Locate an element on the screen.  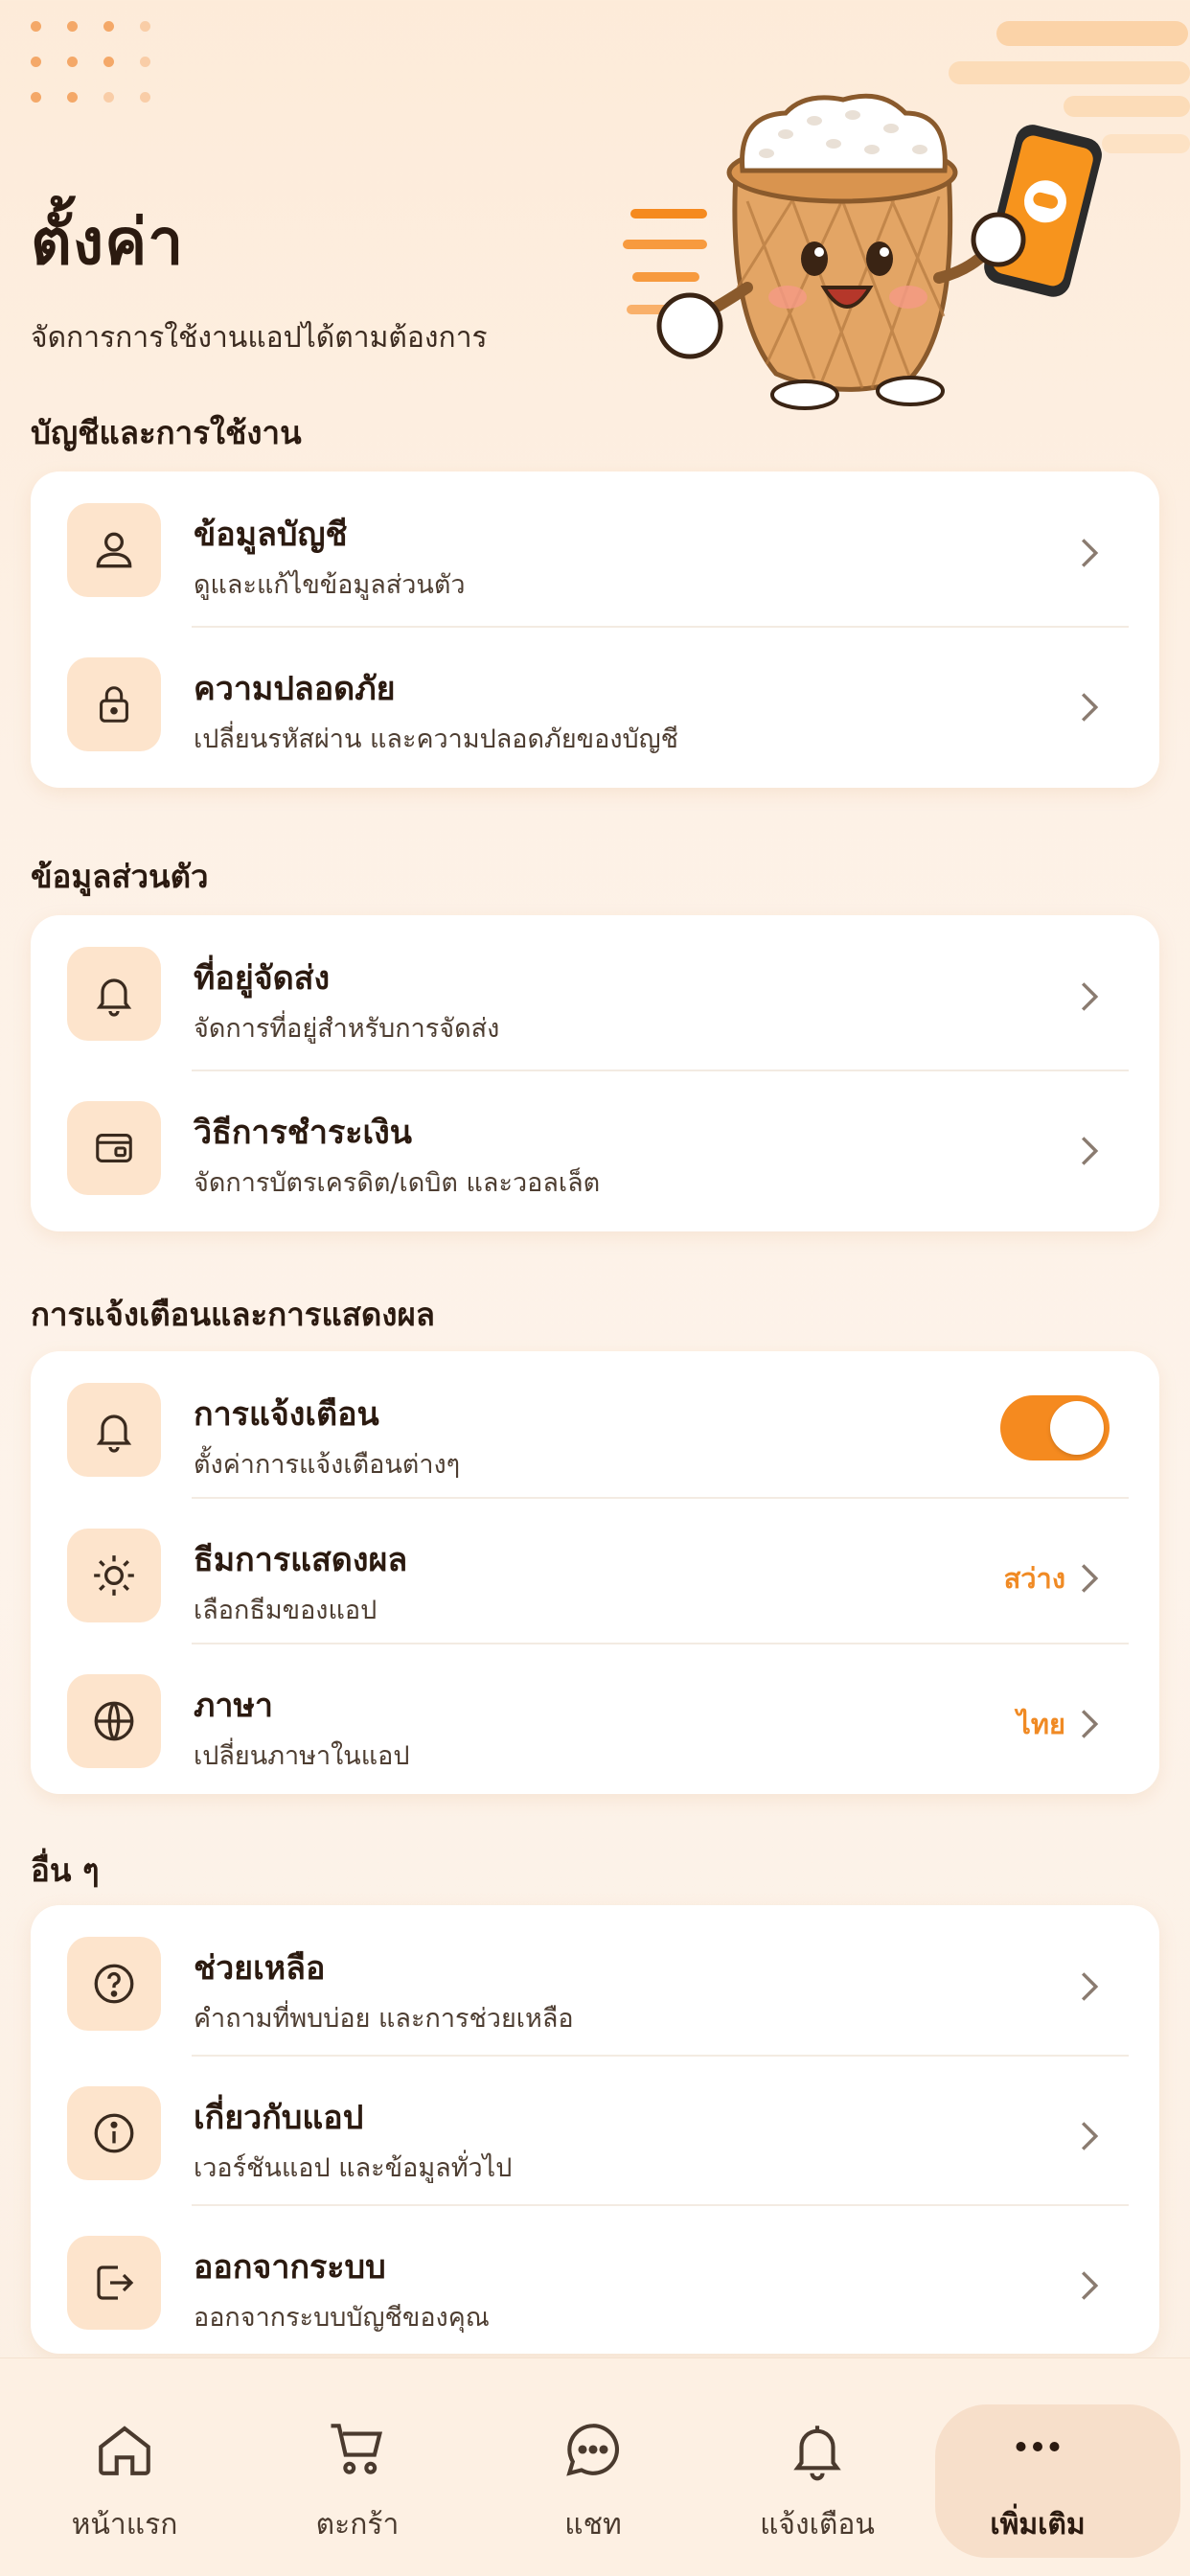
notifications-toggle is located at coordinates (1055, 1427).